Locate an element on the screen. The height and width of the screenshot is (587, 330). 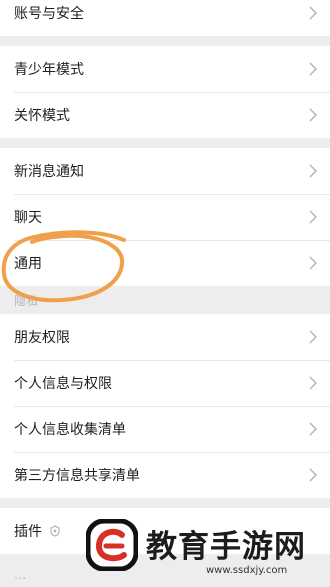
settings-item-teen-mode: 青少年模式 is located at coordinates (165, 69).